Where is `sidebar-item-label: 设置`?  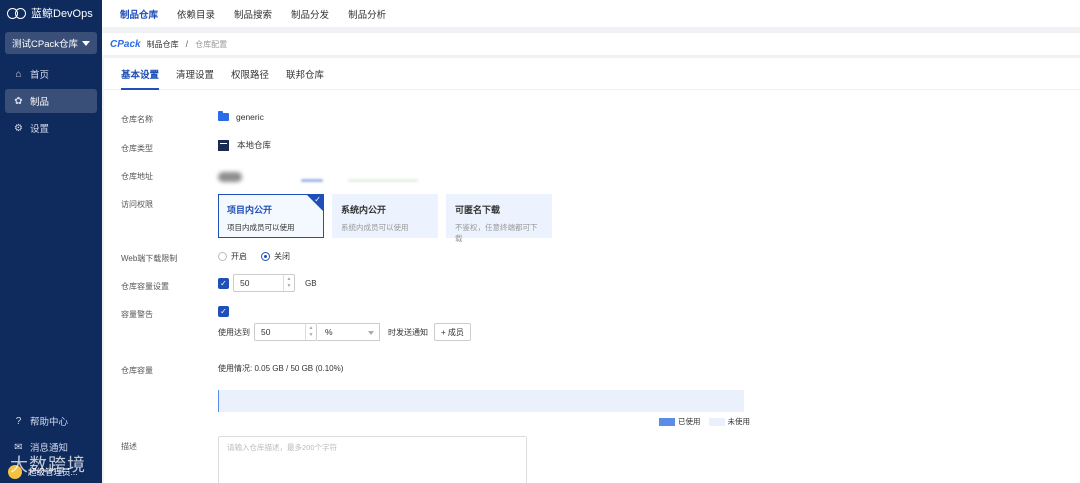 sidebar-item-label: 设置 is located at coordinates (40, 129).